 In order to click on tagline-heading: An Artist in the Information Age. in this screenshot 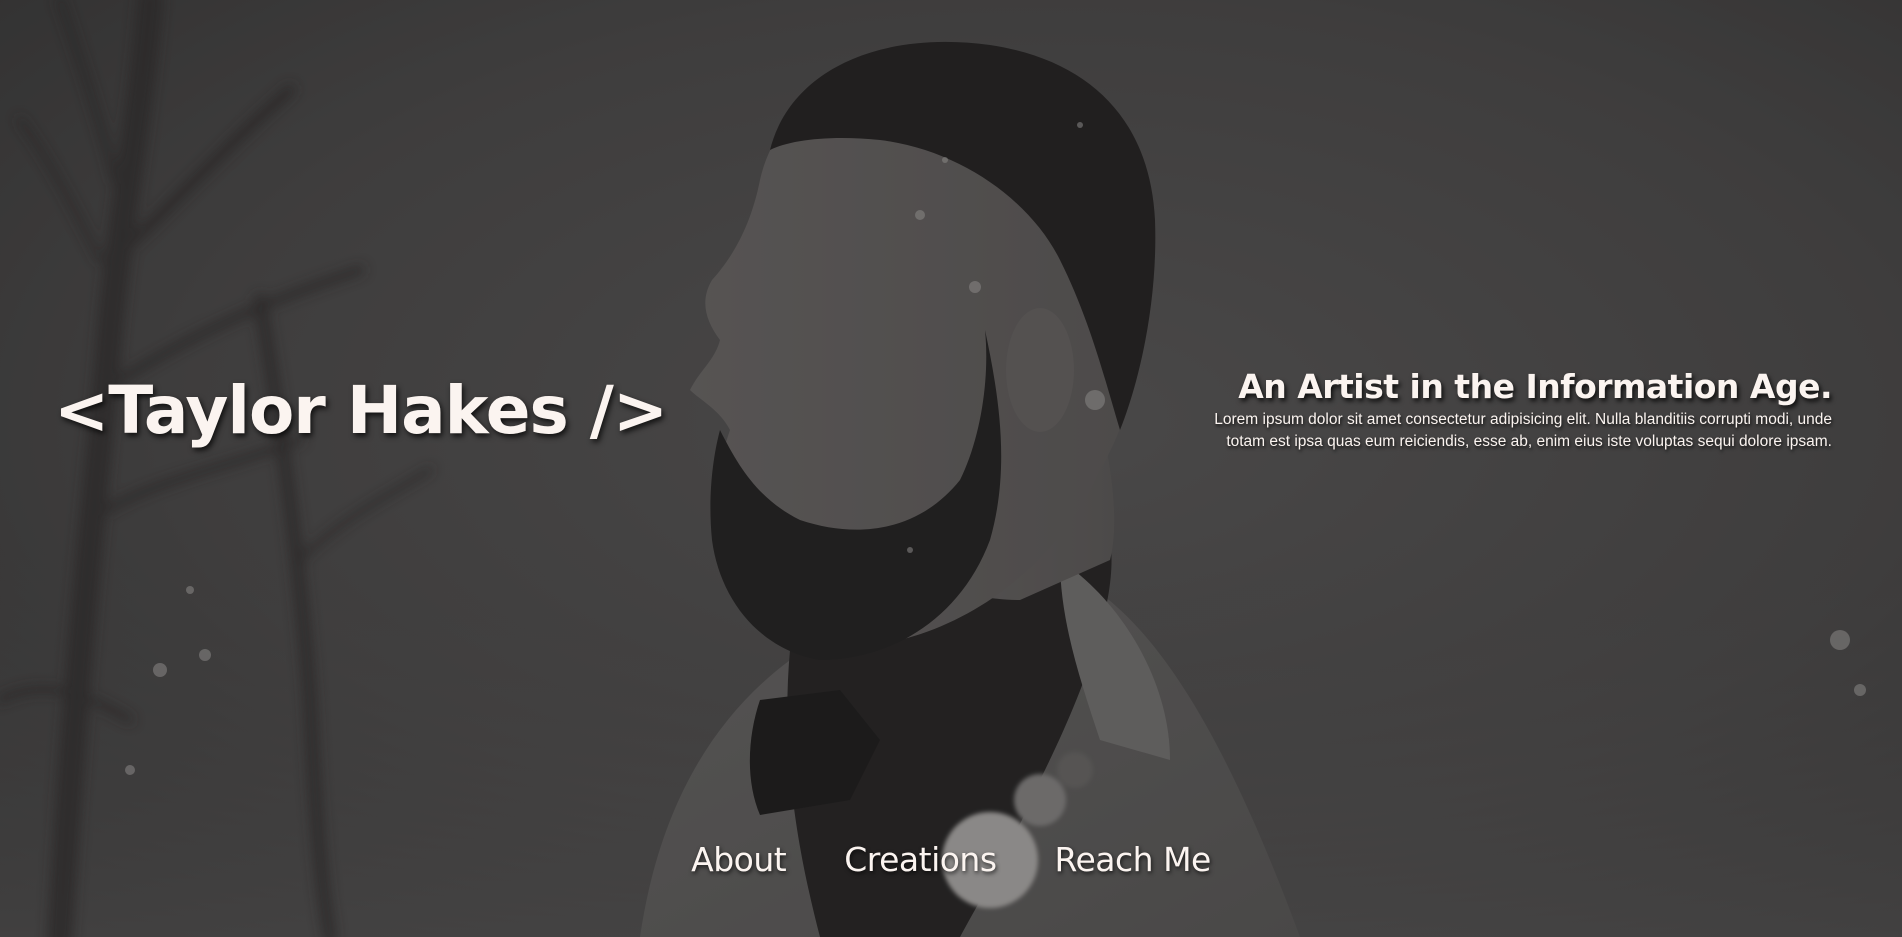, I will do `click(1535, 386)`.